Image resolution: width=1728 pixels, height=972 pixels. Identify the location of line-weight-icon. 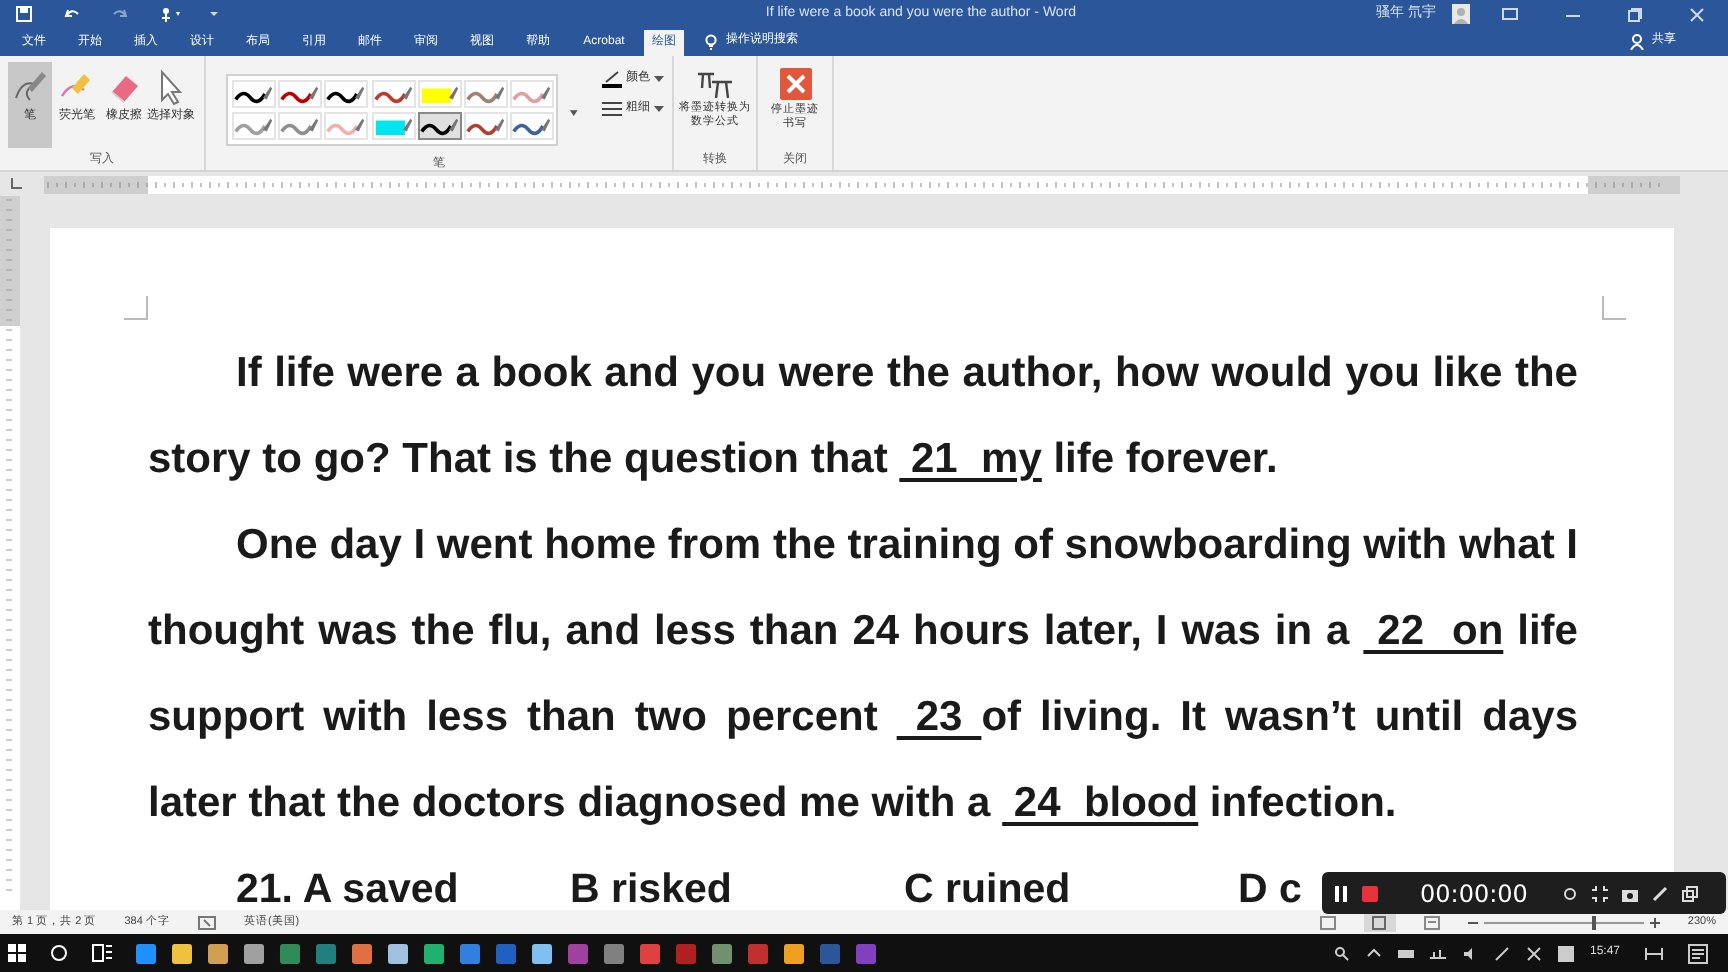
(612, 109).